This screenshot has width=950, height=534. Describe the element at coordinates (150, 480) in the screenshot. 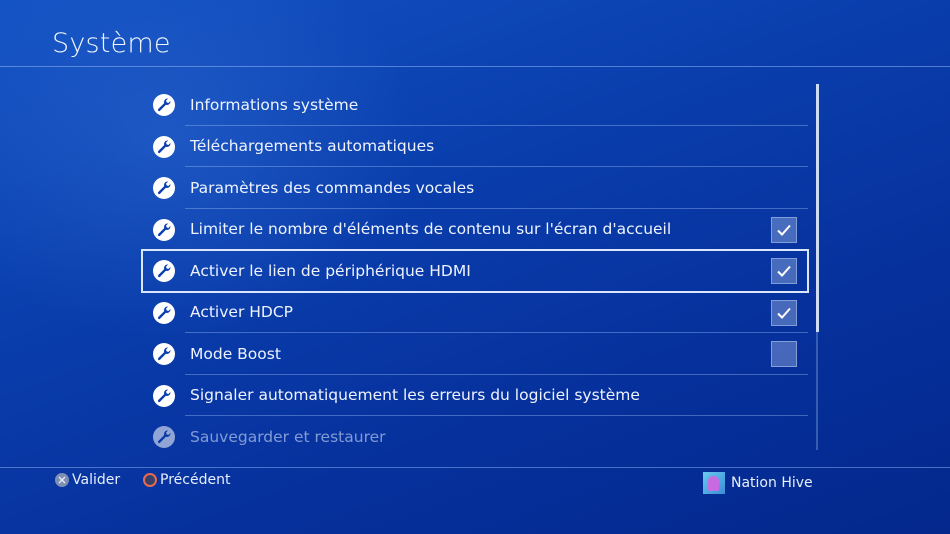

I see `circle-button-icon` at that location.